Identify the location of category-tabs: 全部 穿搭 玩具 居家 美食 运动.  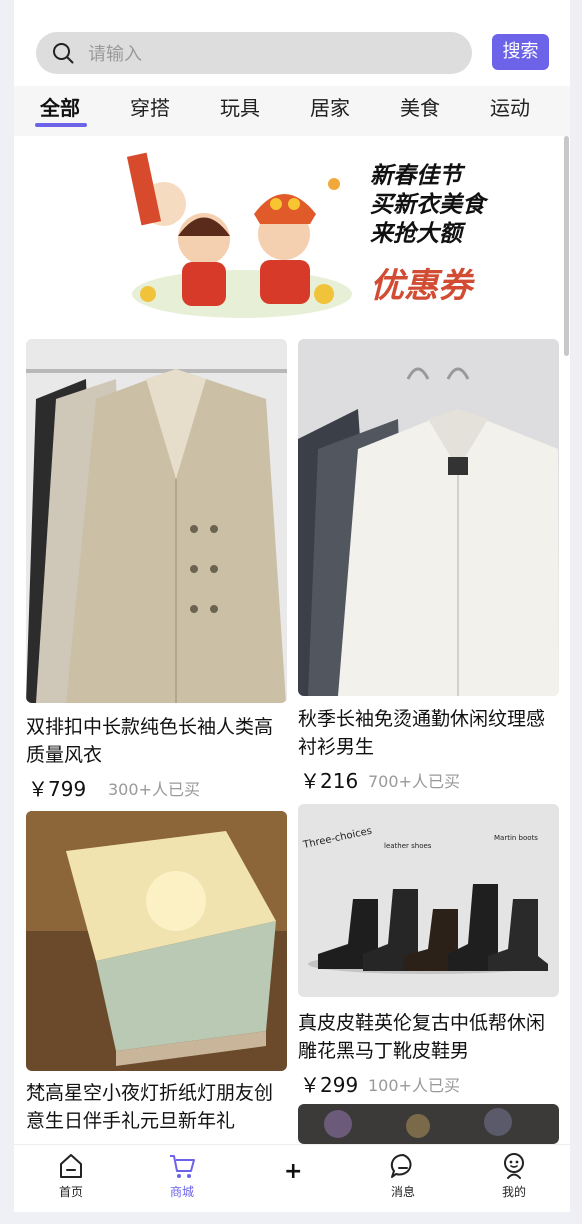
(292, 111).